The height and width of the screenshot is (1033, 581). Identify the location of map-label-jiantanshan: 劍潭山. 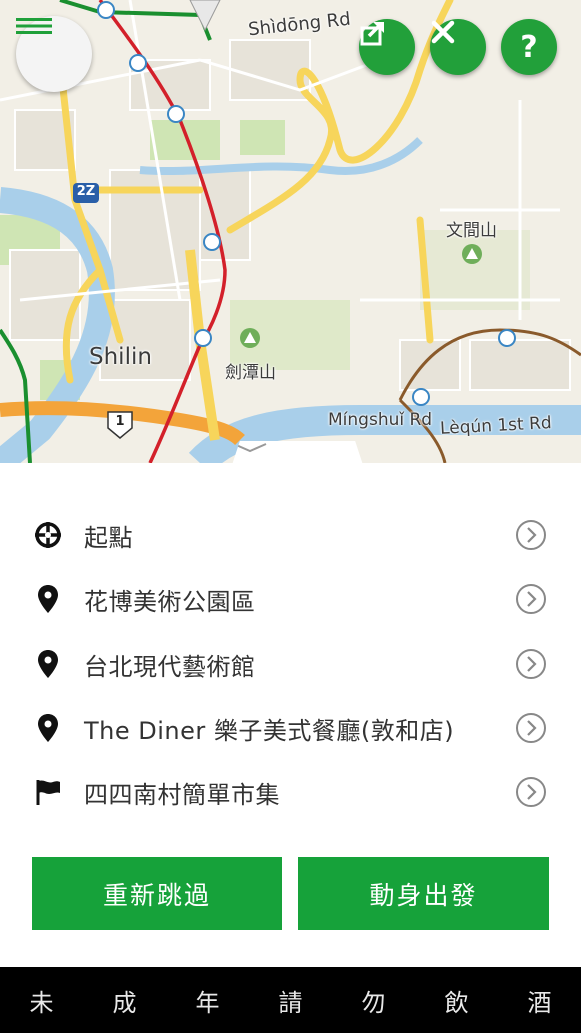
(250, 373).